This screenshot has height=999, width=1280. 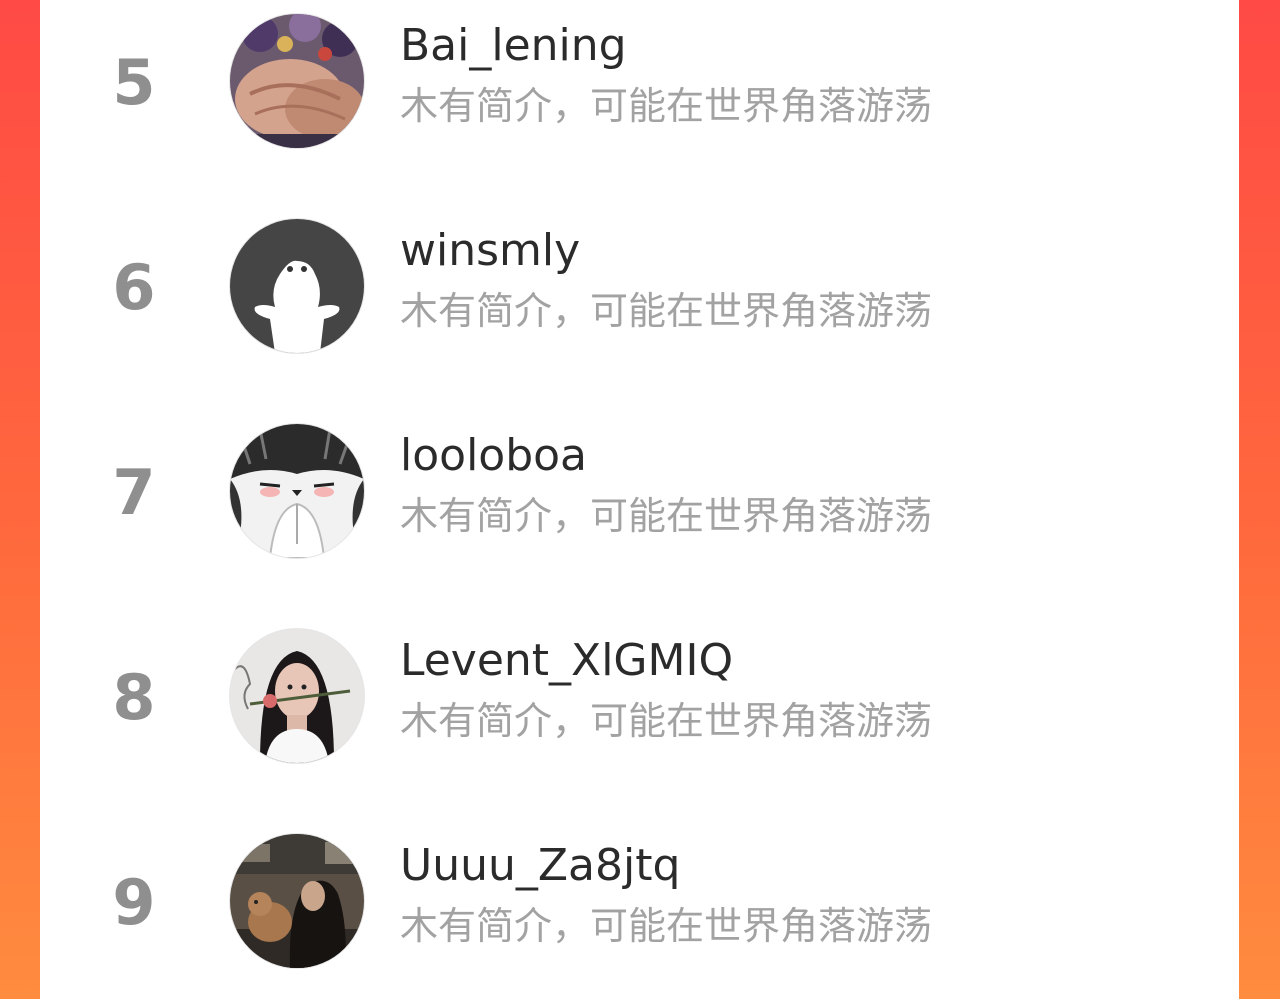 I want to click on hands-holding-flowers-avatar, so click(x=297, y=81).